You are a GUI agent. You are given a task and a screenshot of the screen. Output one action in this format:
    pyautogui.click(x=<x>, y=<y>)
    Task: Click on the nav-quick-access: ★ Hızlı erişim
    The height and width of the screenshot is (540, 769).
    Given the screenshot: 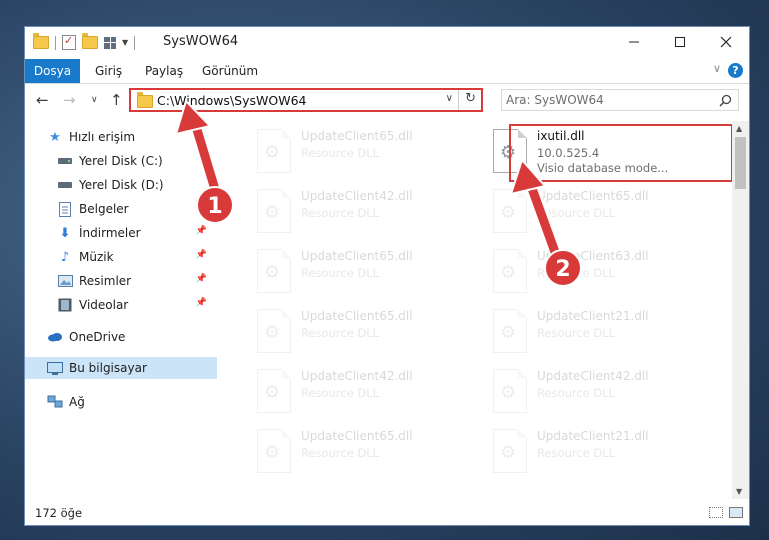 What is the action you would take?
    pyautogui.click(x=132, y=137)
    